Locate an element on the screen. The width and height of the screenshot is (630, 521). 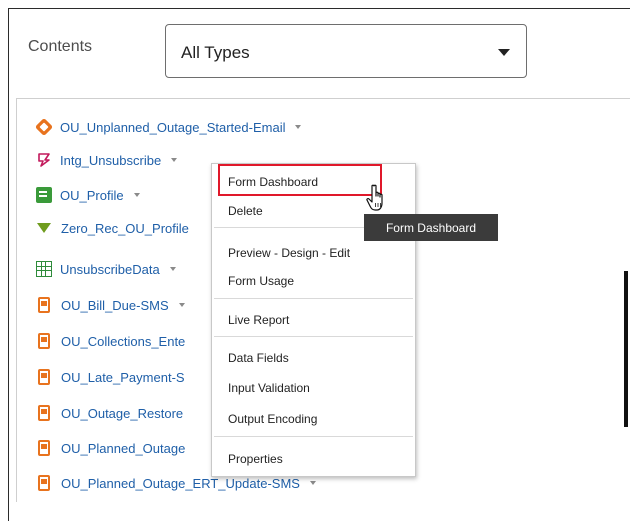
list-item: OU_Bill_Due-SMS is located at coordinates (110, 305).